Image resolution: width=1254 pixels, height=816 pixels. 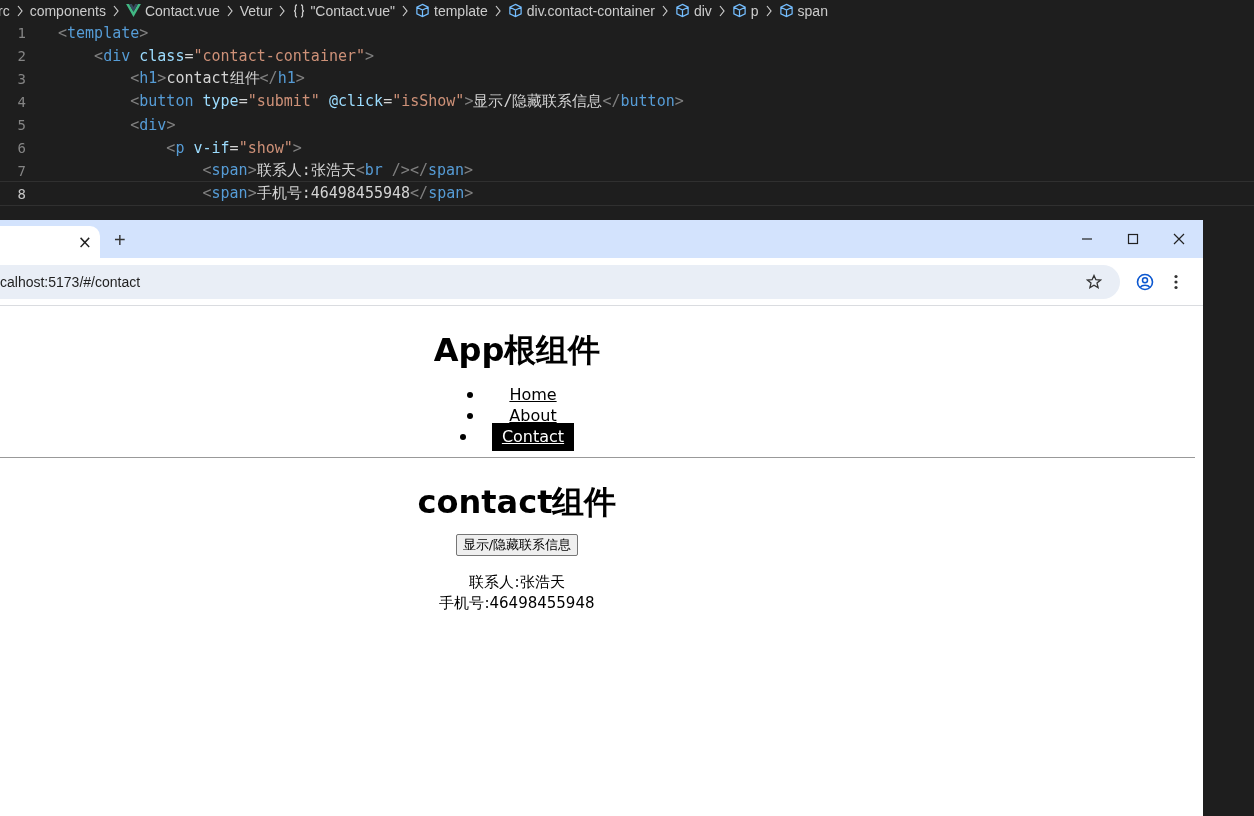 I want to click on profile-icon, so click(x=1145, y=281).